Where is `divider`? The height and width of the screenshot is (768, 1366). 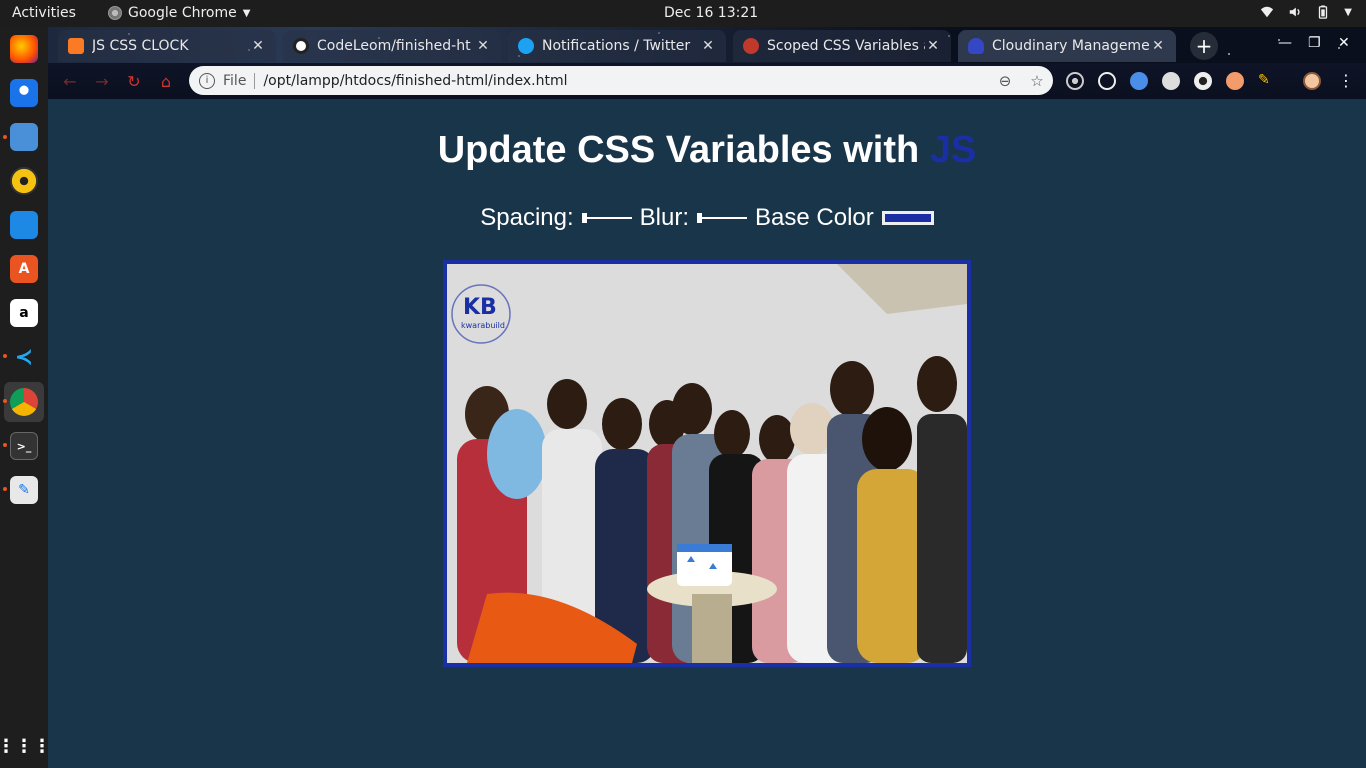 divider is located at coordinates (255, 80).